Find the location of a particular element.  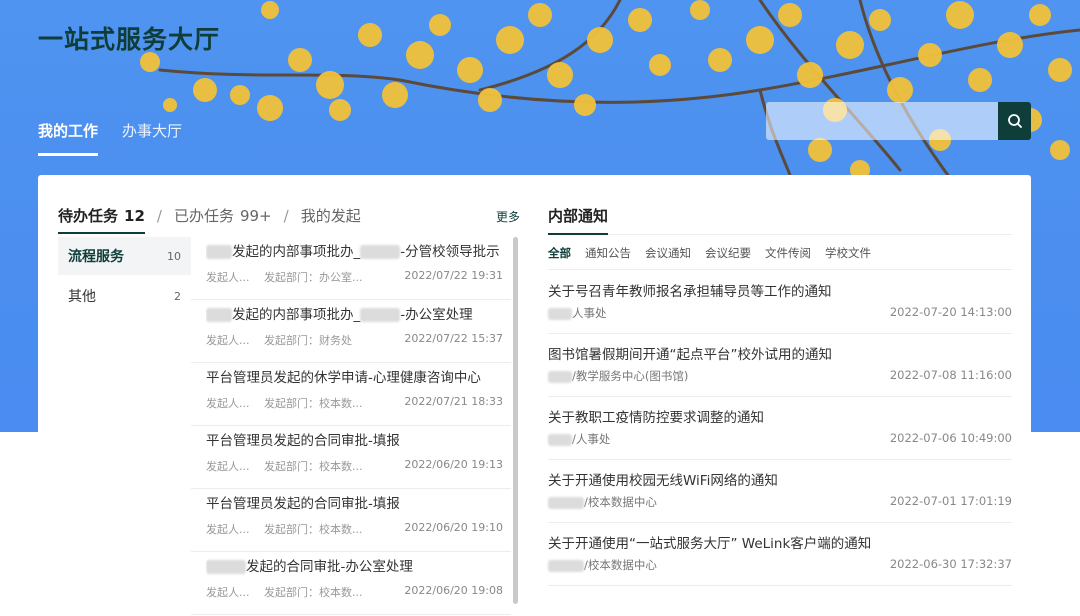

search-box is located at coordinates (898, 121).